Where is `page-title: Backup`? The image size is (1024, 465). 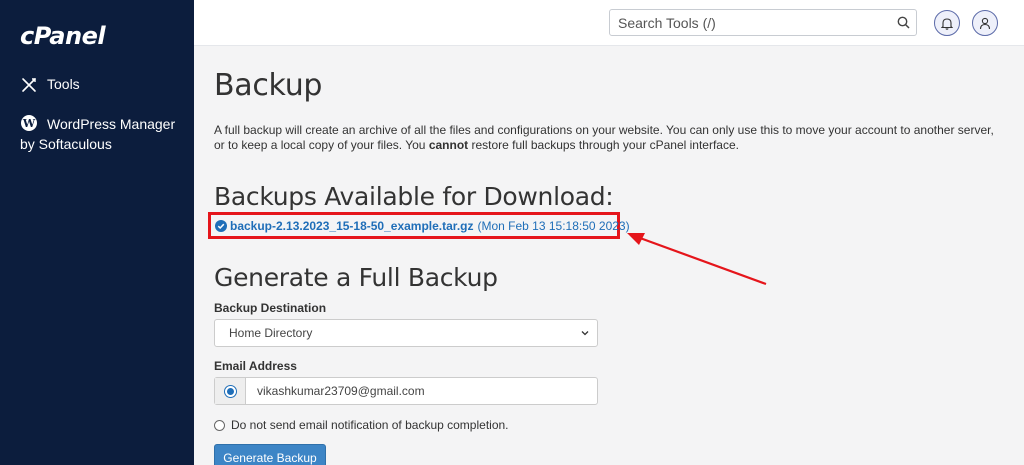 page-title: Backup is located at coordinates (268, 85).